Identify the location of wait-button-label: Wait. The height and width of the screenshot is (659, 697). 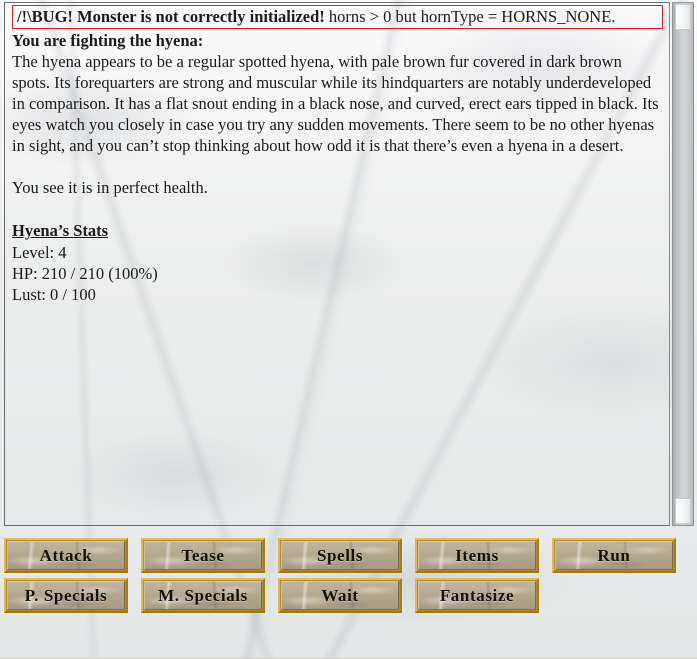
(340, 595).